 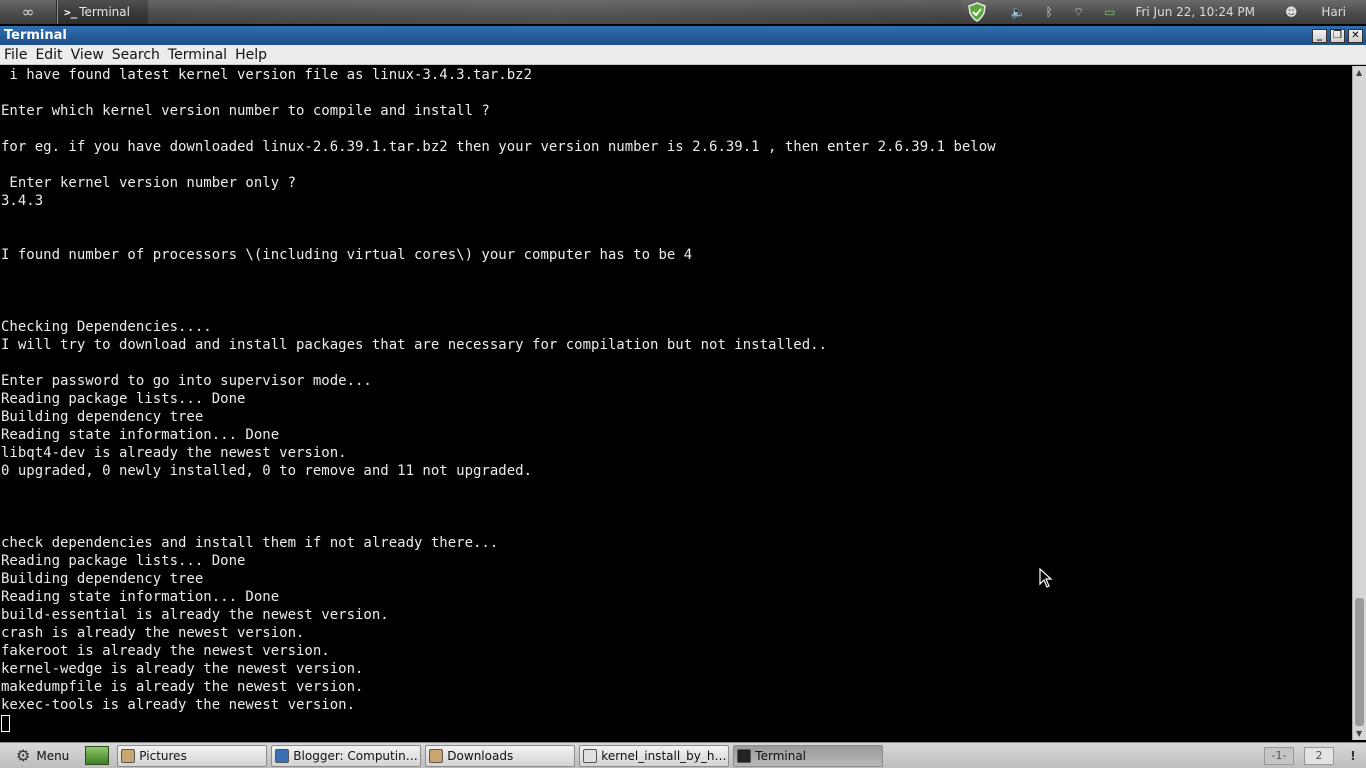 I want to click on workspace-1: -1-, so click(x=1279, y=755).